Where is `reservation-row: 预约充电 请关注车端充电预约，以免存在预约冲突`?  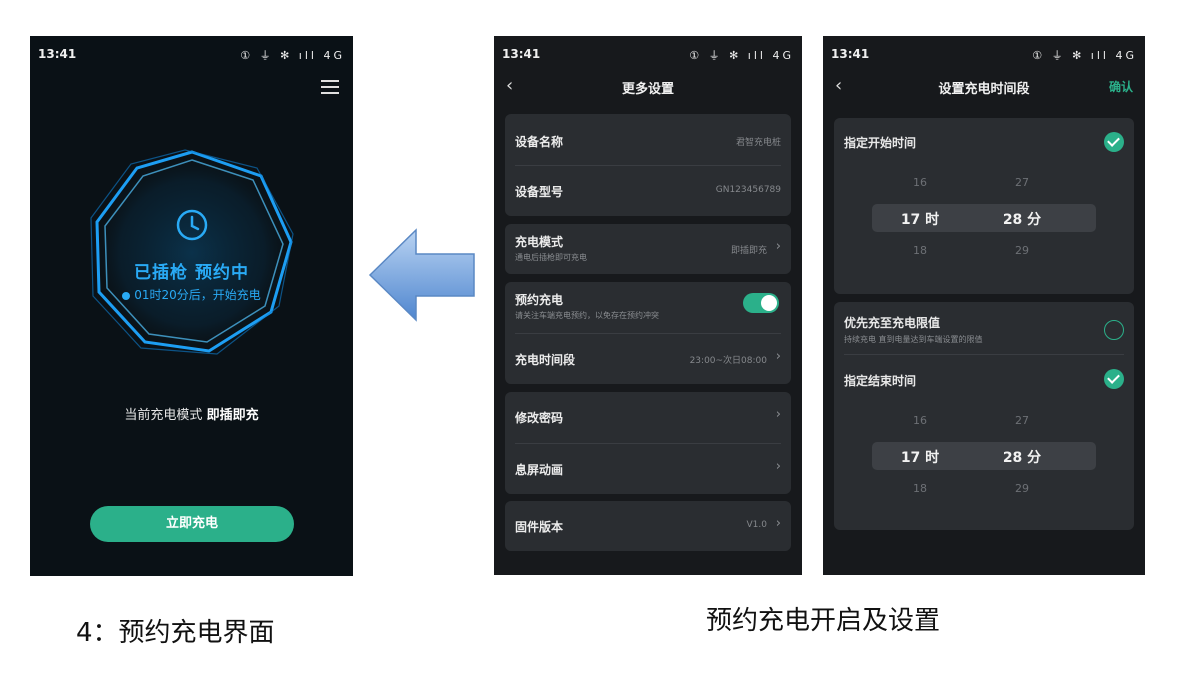 reservation-row: 预约充电 请关注车端充电预约，以免存在预约冲突 is located at coordinates (648, 307).